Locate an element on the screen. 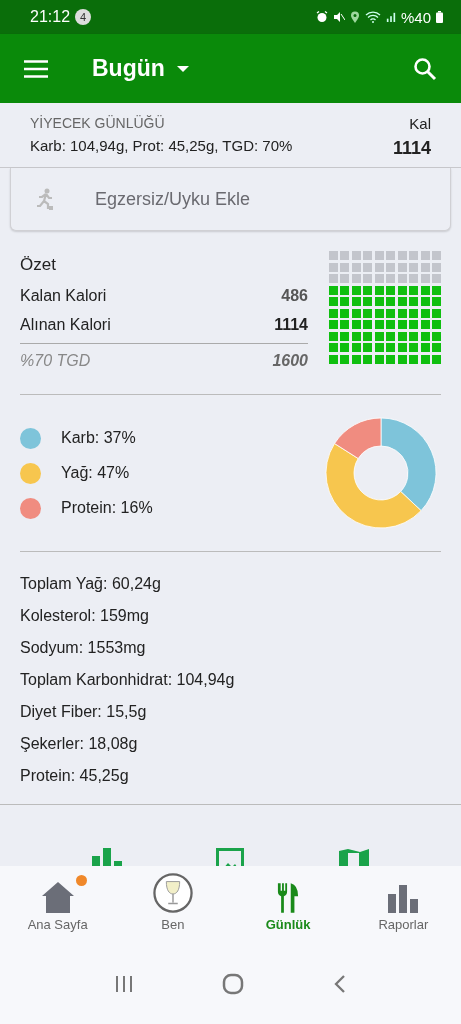 The width and height of the screenshot is (461, 1024). wine-glass-avatar-icon is located at coordinates (172, 893).